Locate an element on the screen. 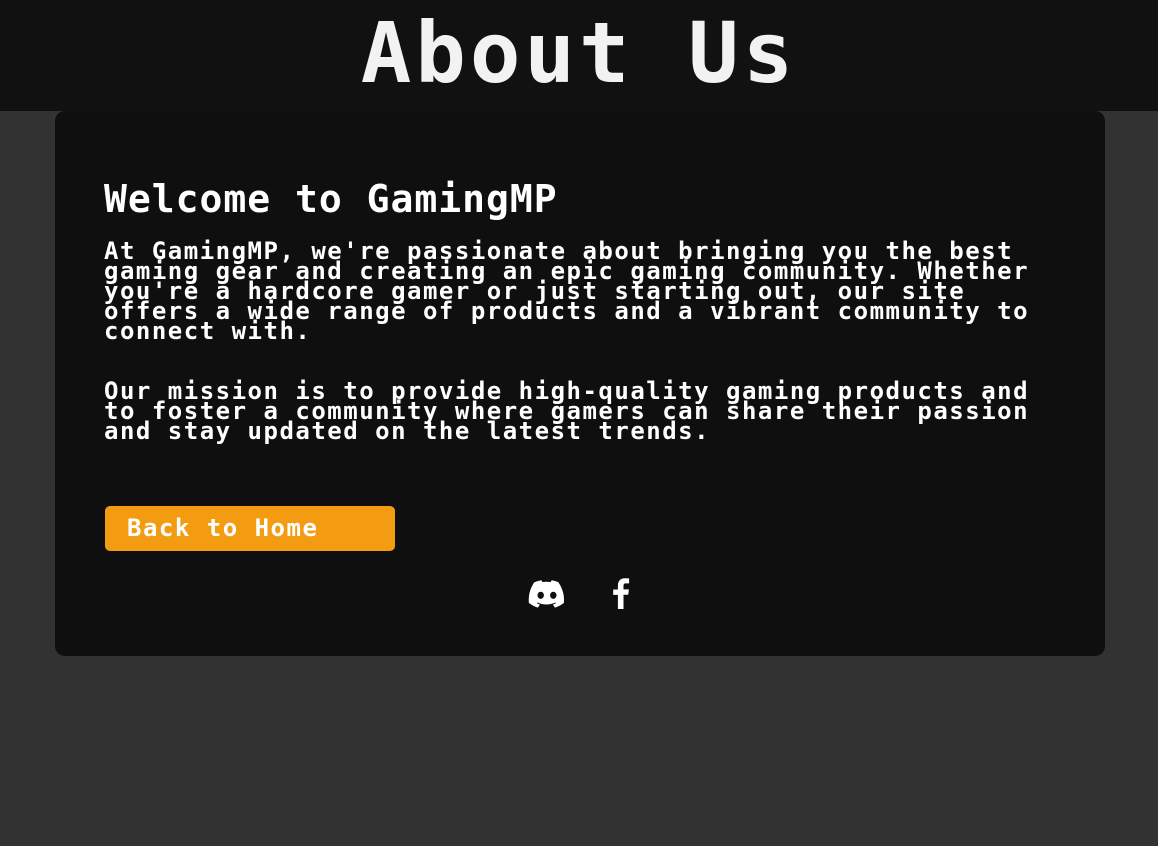 The width and height of the screenshot is (1158, 846). facebook-icon is located at coordinates (621, 593).